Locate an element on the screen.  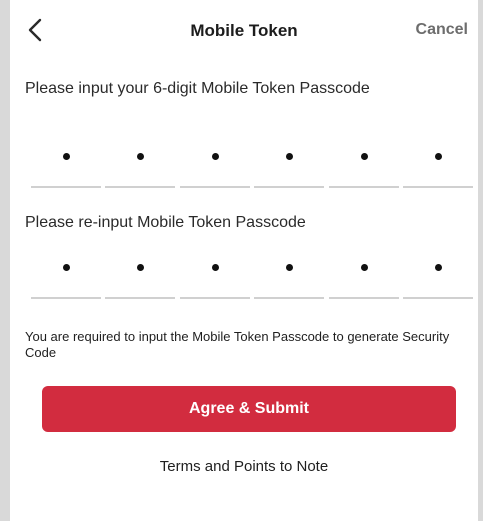
page-title: Mobile Token is located at coordinates (244, 30).